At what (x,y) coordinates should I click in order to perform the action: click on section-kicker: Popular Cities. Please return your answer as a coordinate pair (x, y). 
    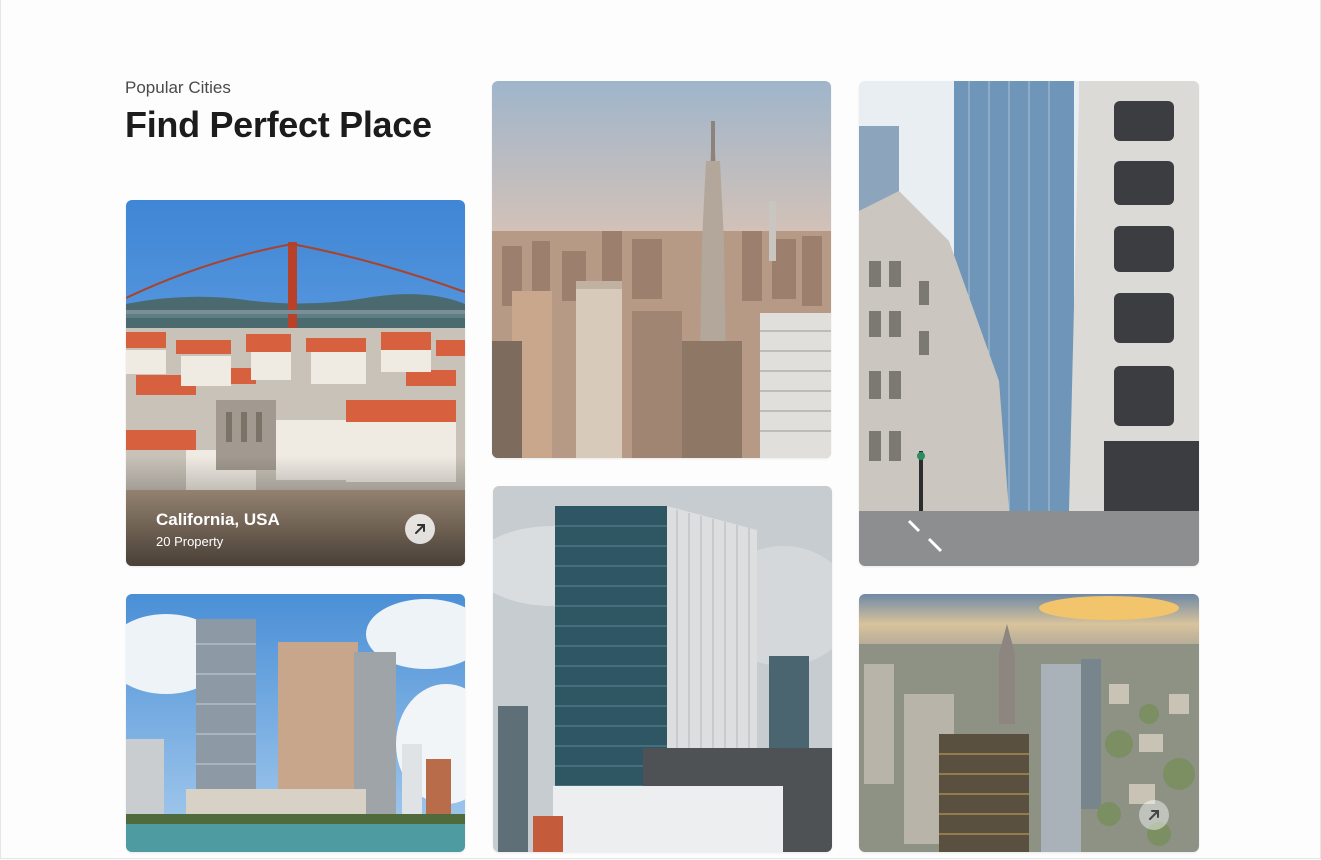
    Looking at the image, I should click on (178, 87).